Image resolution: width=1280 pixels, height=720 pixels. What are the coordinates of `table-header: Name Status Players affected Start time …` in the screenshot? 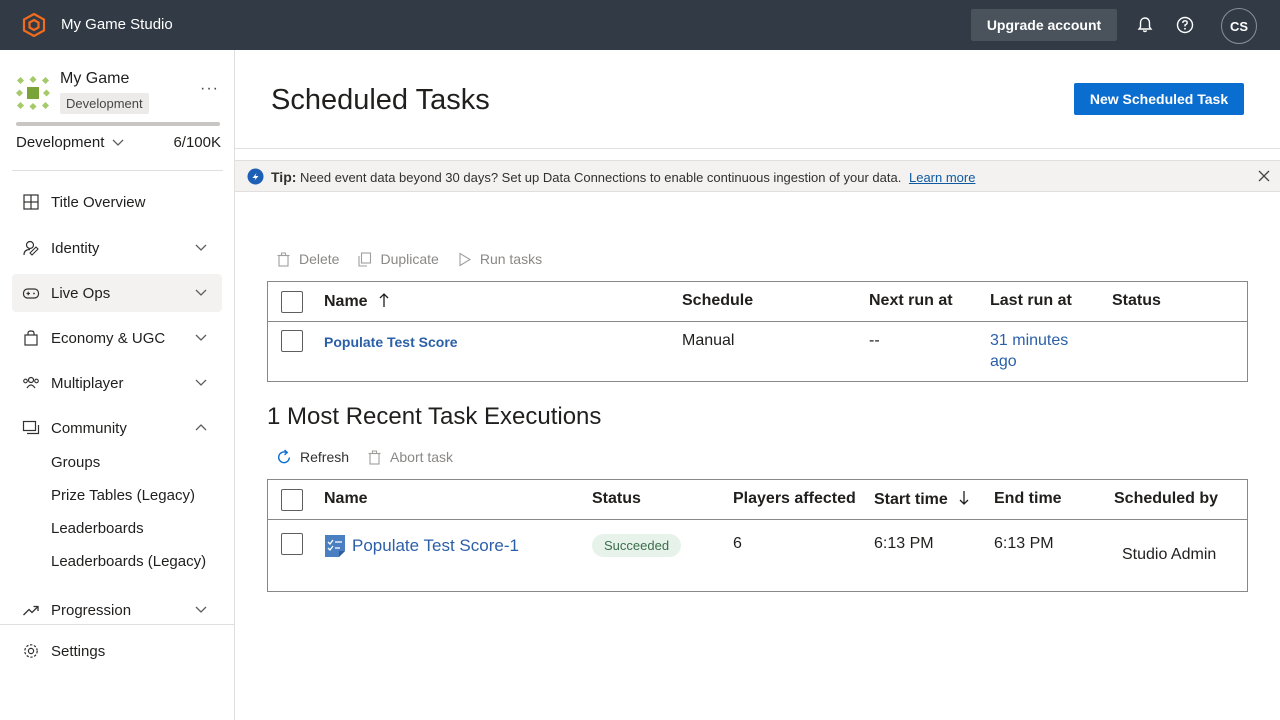 It's located at (757, 500).